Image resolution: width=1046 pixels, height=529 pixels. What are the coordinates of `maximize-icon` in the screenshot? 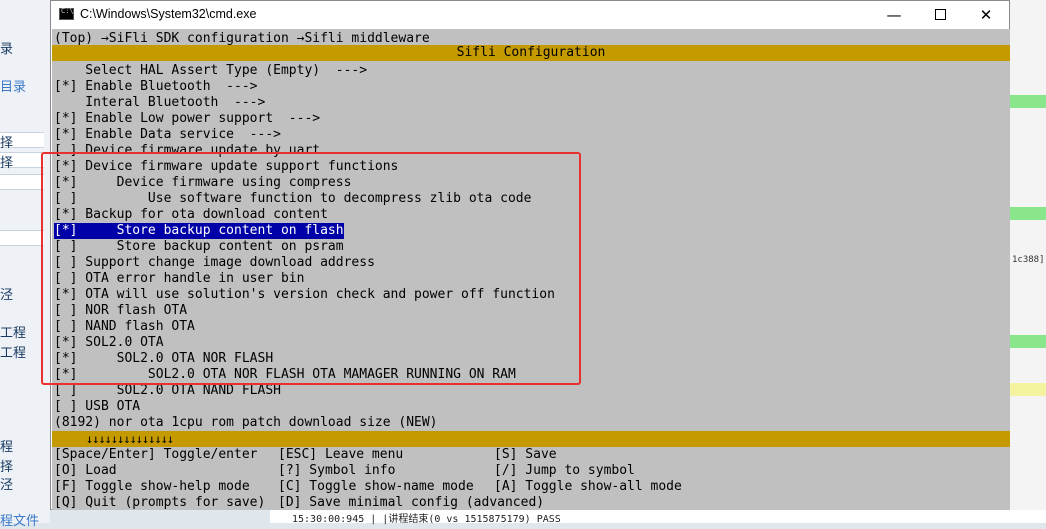 It's located at (940, 14).